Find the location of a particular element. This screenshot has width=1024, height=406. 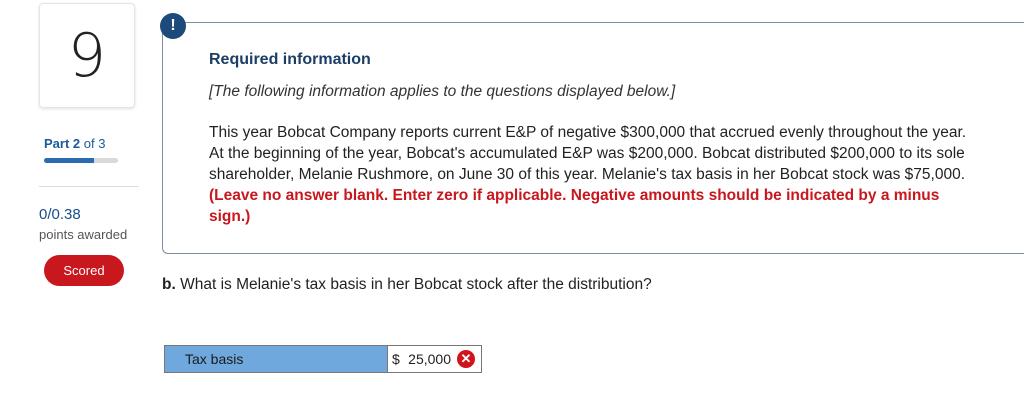

answer-table: Tax basis $ 25,000 ✕ is located at coordinates (323, 359).